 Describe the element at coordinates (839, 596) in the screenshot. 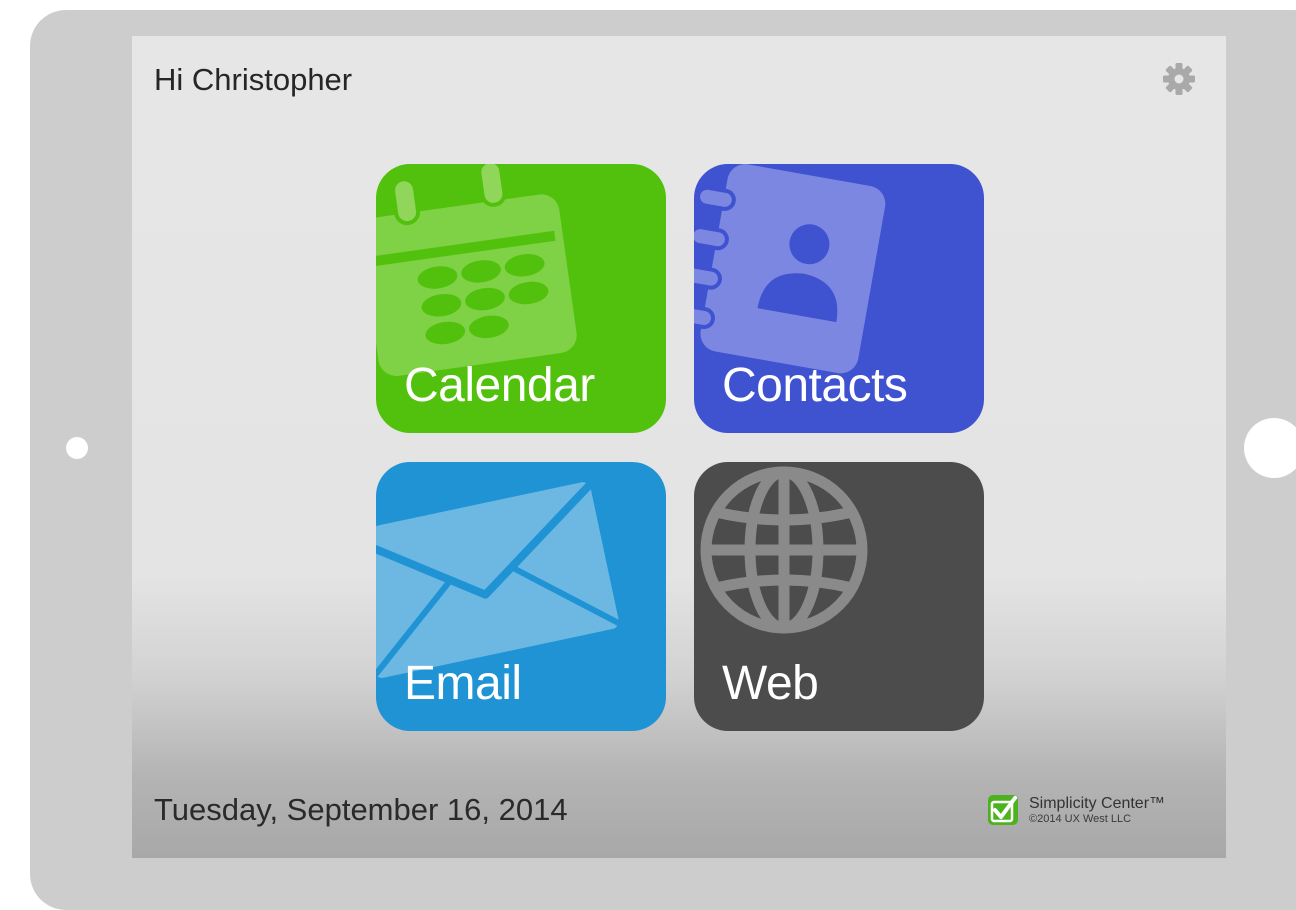

I see `web-tile: Web` at that location.